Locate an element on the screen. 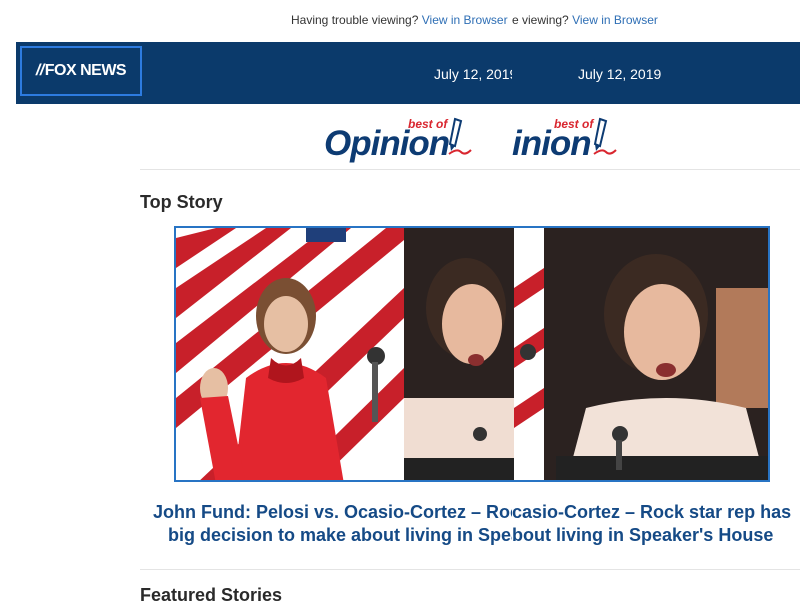 This screenshot has height=606, width=800. top-story-headline-line2-repeat: bout living in Speaker's House is located at coordinates (656, 535).